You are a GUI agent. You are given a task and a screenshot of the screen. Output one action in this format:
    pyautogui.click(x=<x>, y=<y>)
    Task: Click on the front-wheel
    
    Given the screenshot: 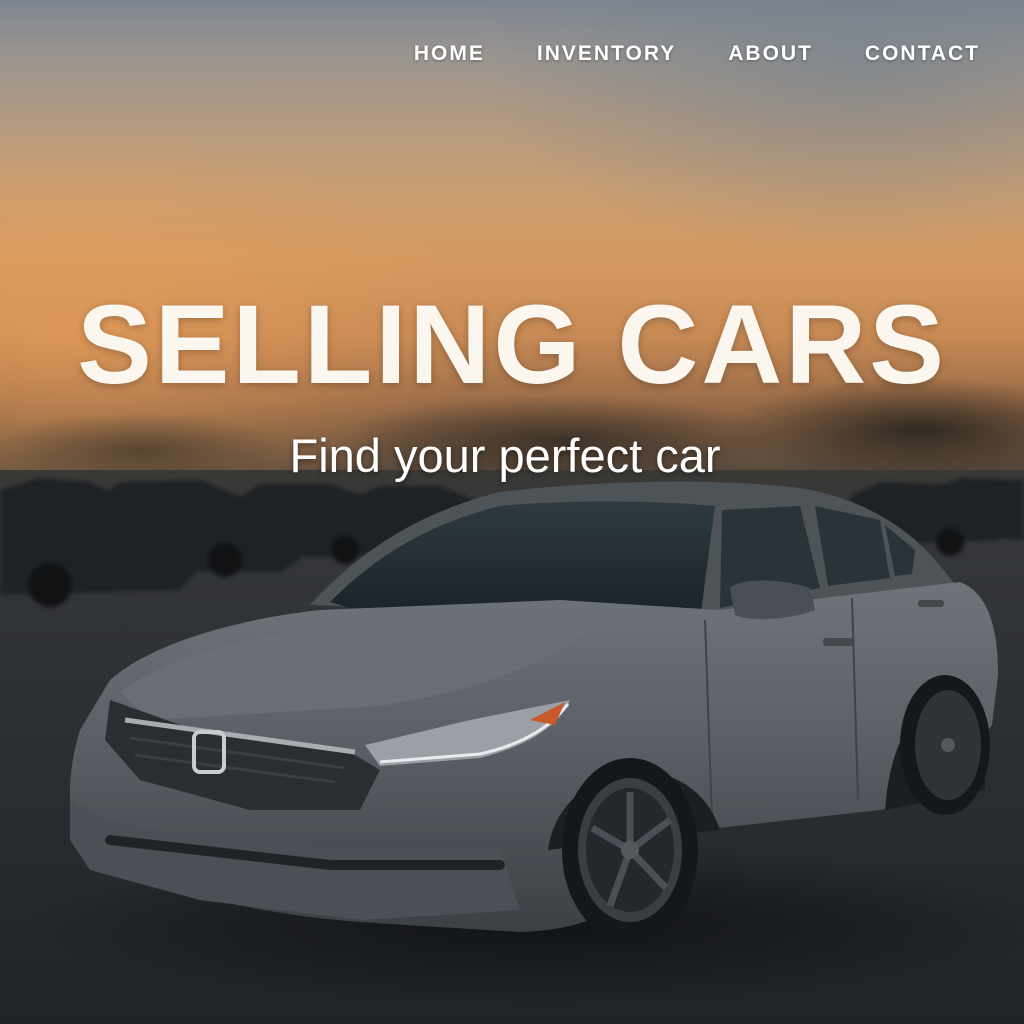 What is the action you would take?
    pyautogui.click(x=630, y=850)
    